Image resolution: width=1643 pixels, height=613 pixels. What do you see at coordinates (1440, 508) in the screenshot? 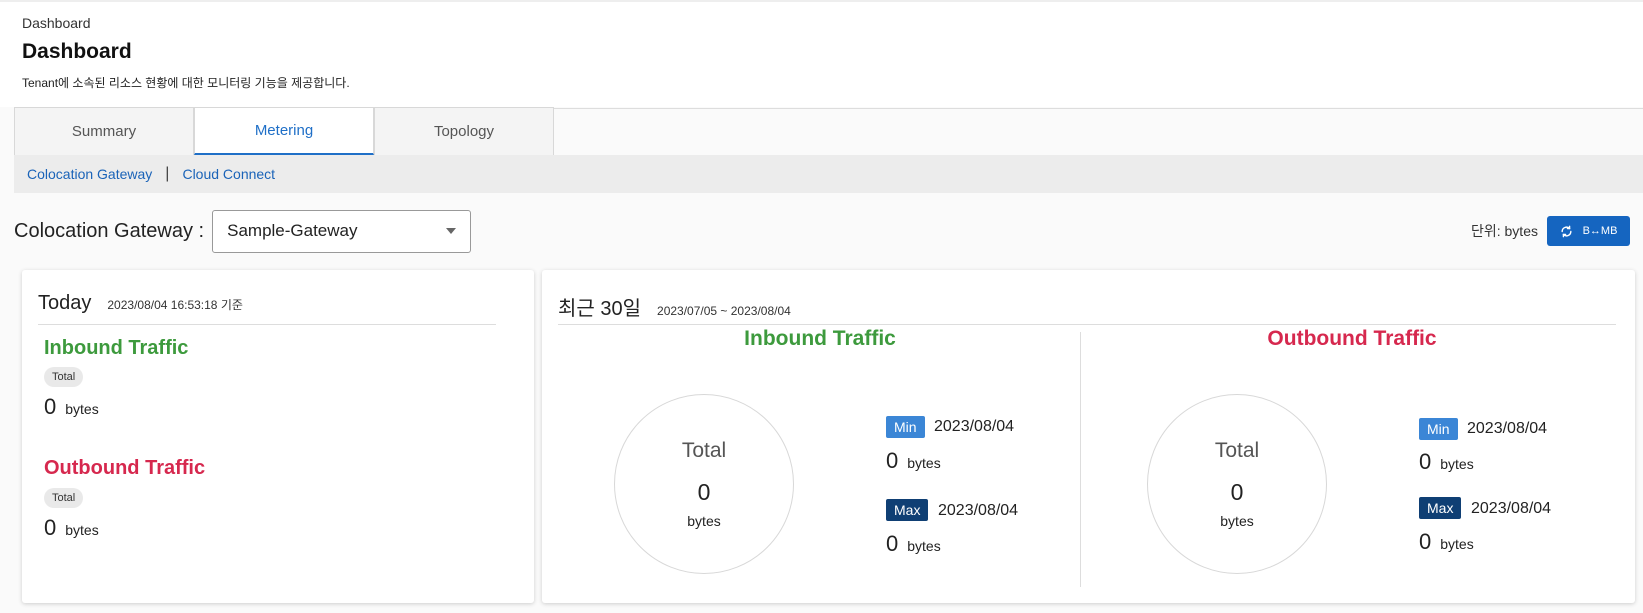
I see `recent-outbound-max-badge: Max` at bounding box center [1440, 508].